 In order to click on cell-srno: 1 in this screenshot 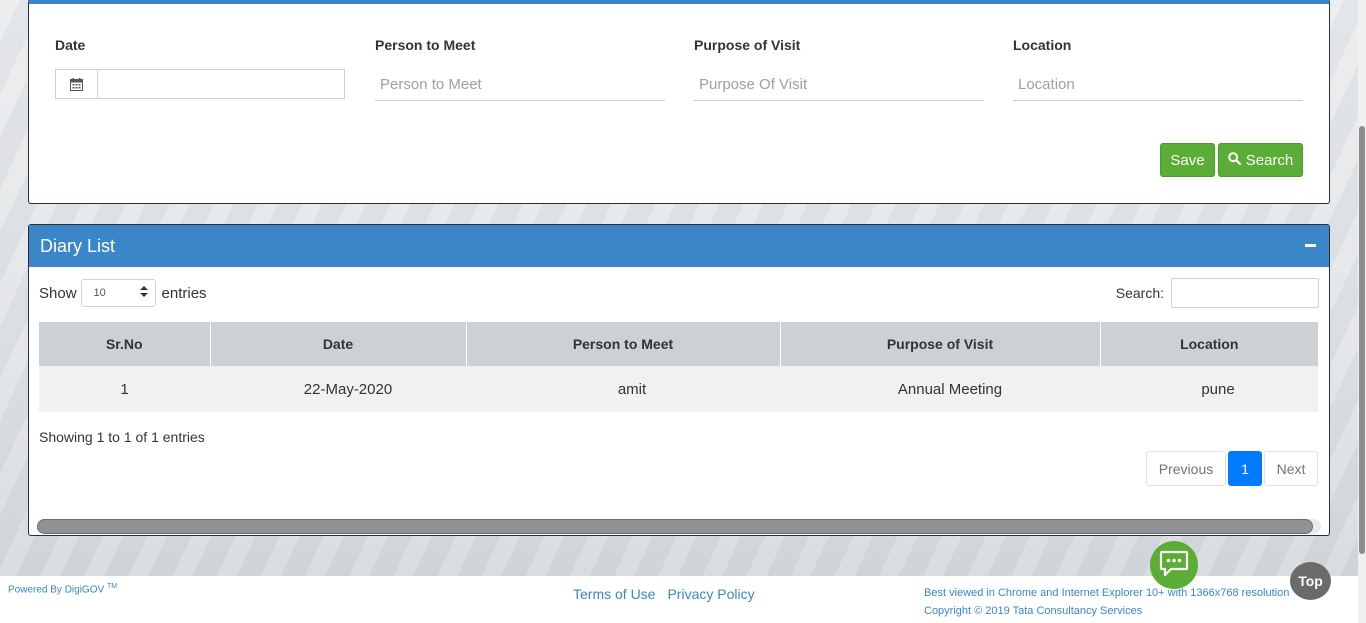, I will do `click(124, 389)`.